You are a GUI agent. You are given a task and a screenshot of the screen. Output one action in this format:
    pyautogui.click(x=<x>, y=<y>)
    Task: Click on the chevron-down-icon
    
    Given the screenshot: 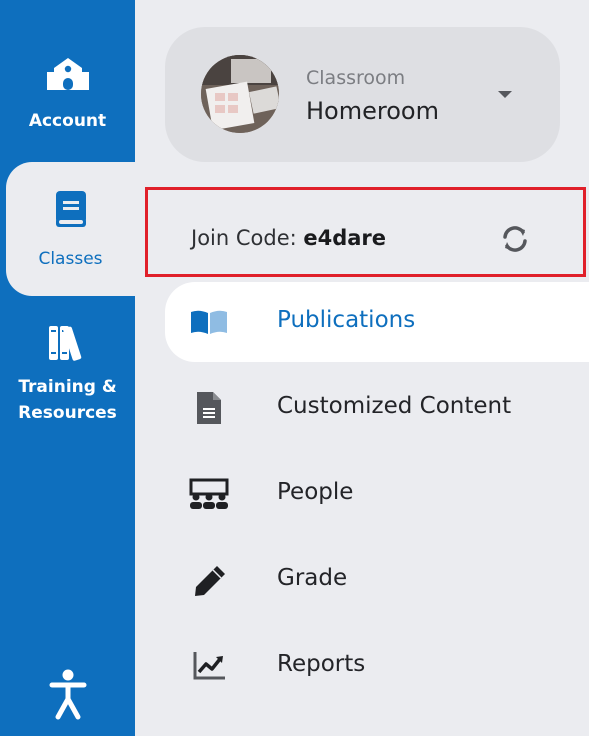 What is the action you would take?
    pyautogui.click(x=505, y=94)
    